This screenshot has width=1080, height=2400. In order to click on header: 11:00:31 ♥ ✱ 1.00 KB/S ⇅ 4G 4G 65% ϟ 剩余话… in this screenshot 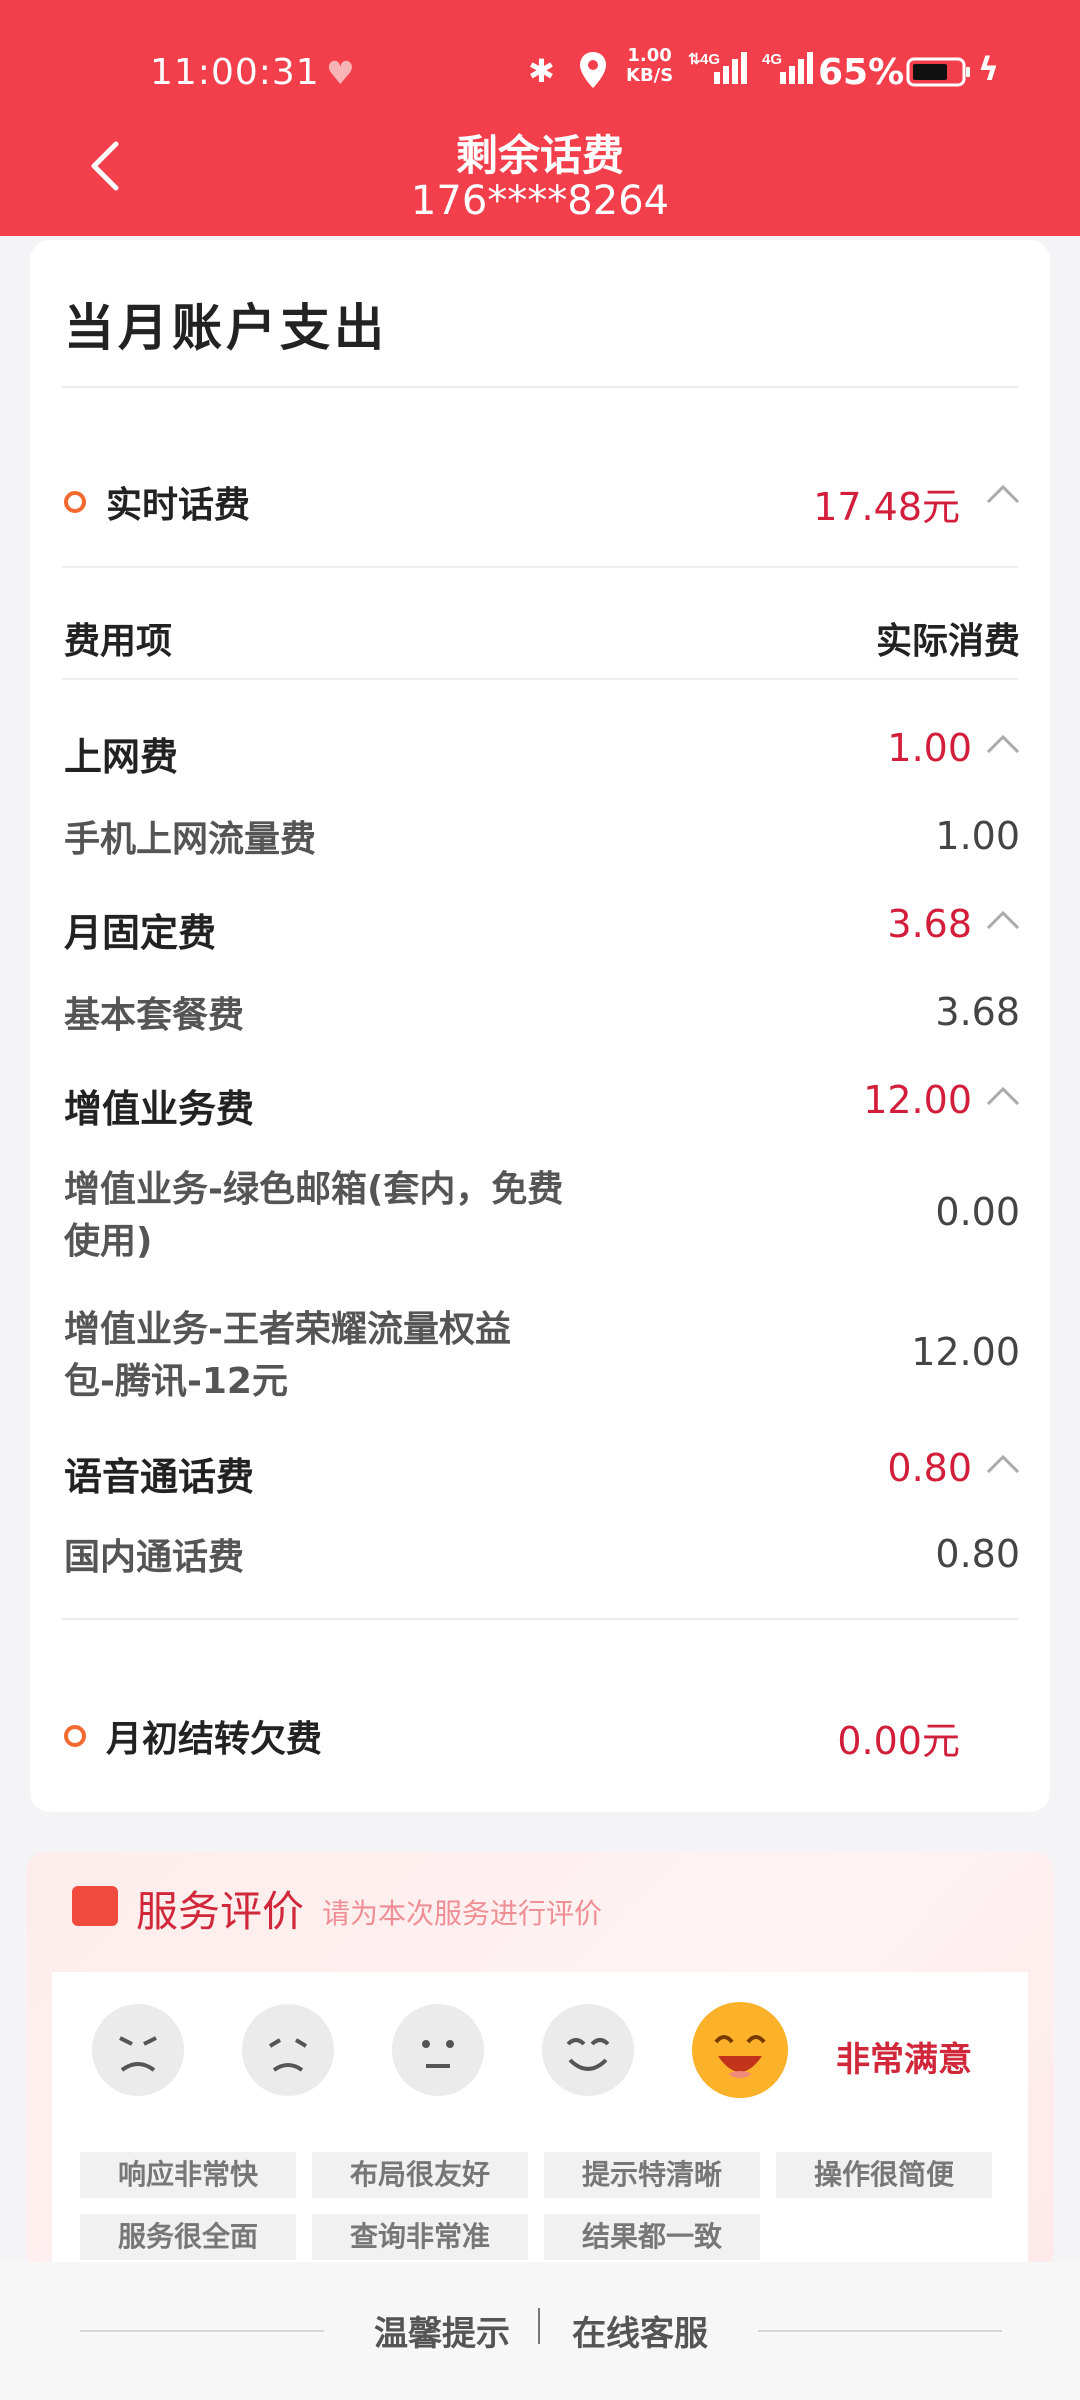, I will do `click(540, 118)`.